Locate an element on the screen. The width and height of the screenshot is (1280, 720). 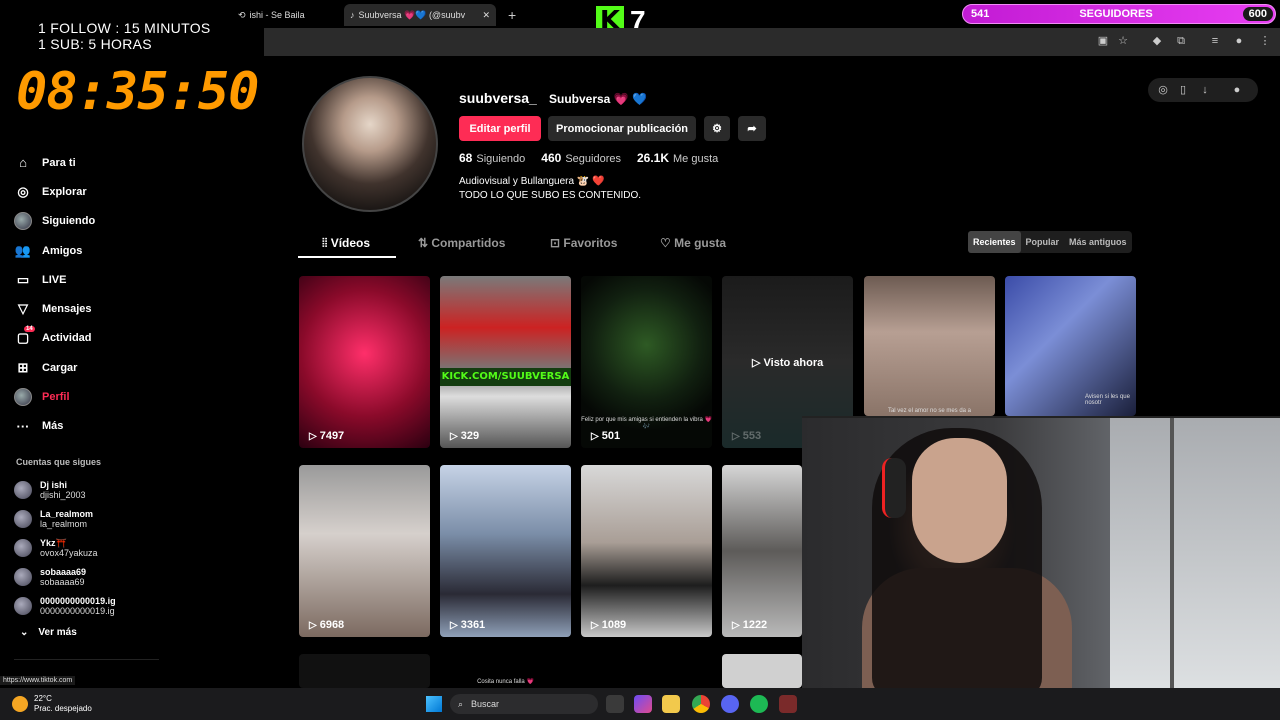
video-card: Cosita nunca falla 💗 is located at coordinates (505, 681).